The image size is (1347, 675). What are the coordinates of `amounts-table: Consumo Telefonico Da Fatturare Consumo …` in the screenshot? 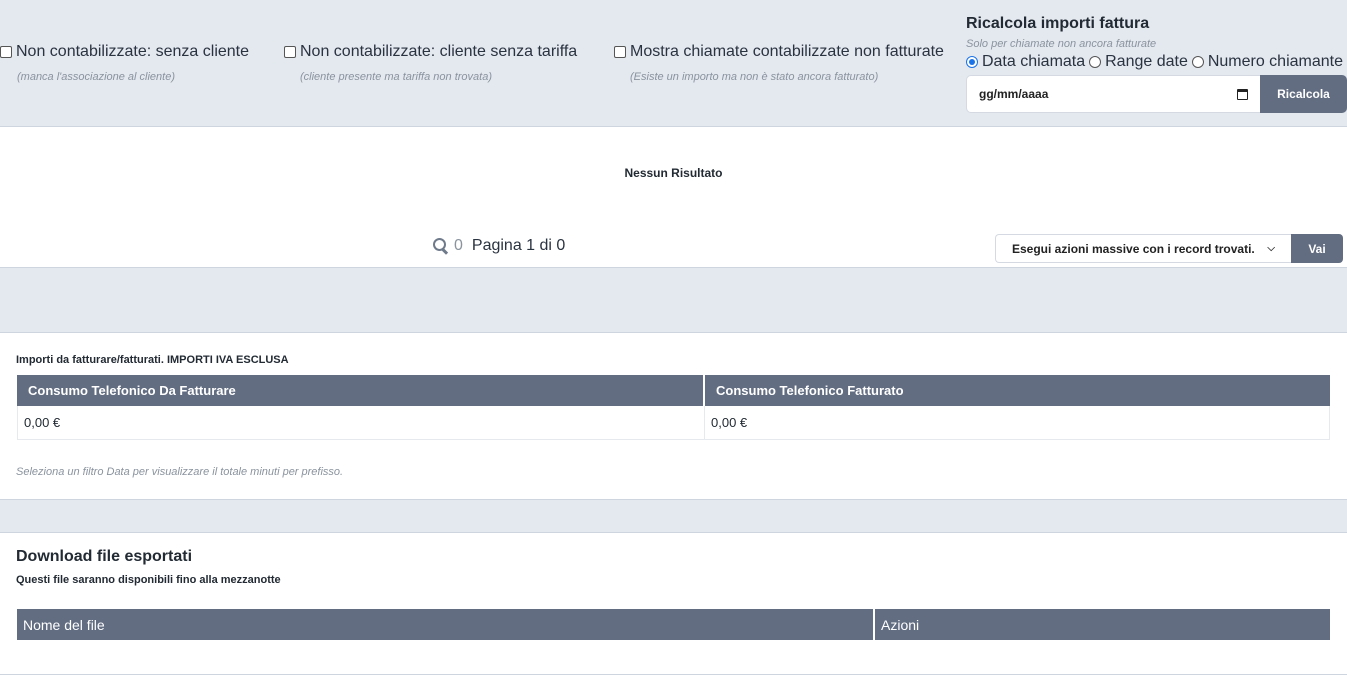 It's located at (673, 407).